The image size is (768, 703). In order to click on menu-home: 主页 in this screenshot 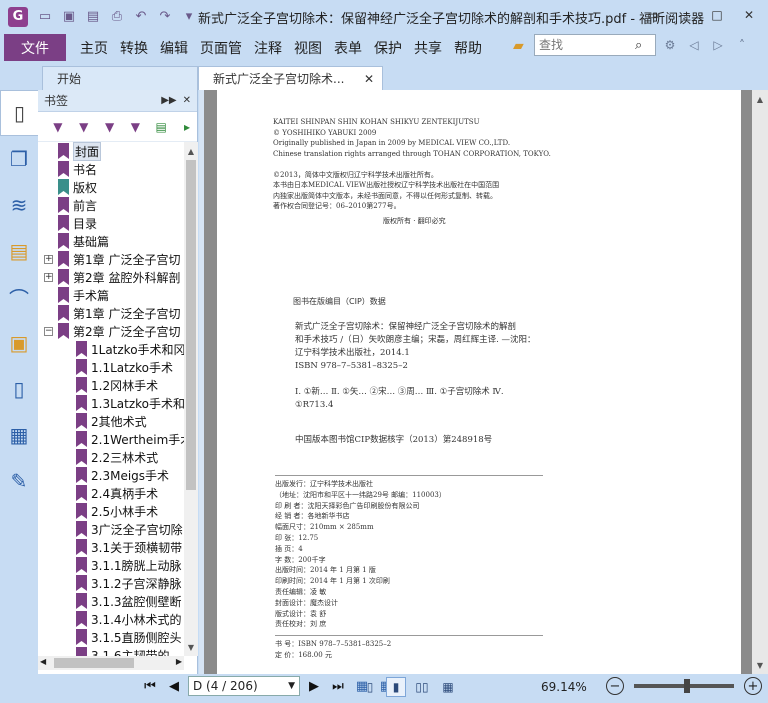, I will do `click(94, 48)`.